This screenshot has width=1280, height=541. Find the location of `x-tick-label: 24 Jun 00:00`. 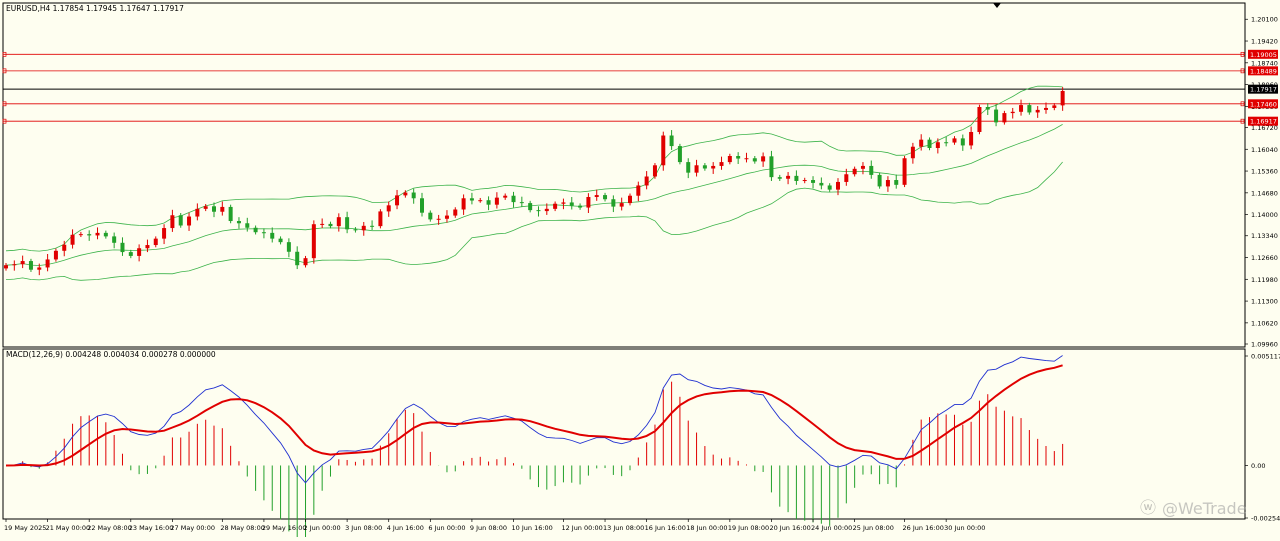

x-tick-label: 24 Jun 00:00 is located at coordinates (831, 528).